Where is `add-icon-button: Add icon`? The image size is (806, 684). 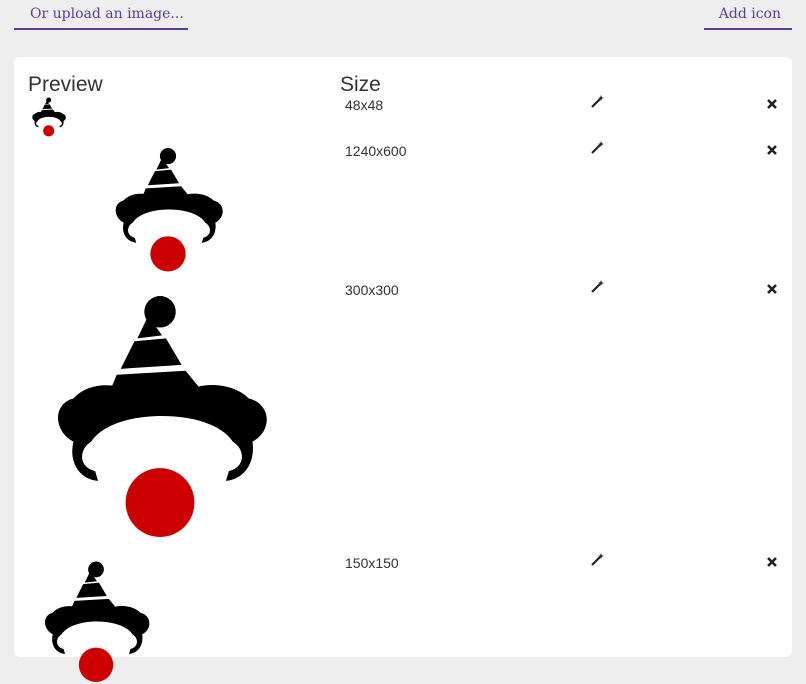
add-icon-button: Add icon is located at coordinates (747, 15).